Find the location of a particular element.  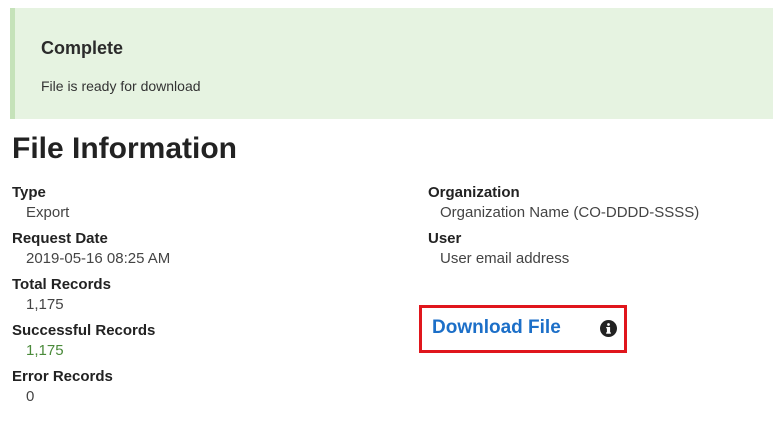

download-file-link: Download File is located at coordinates (496, 328).